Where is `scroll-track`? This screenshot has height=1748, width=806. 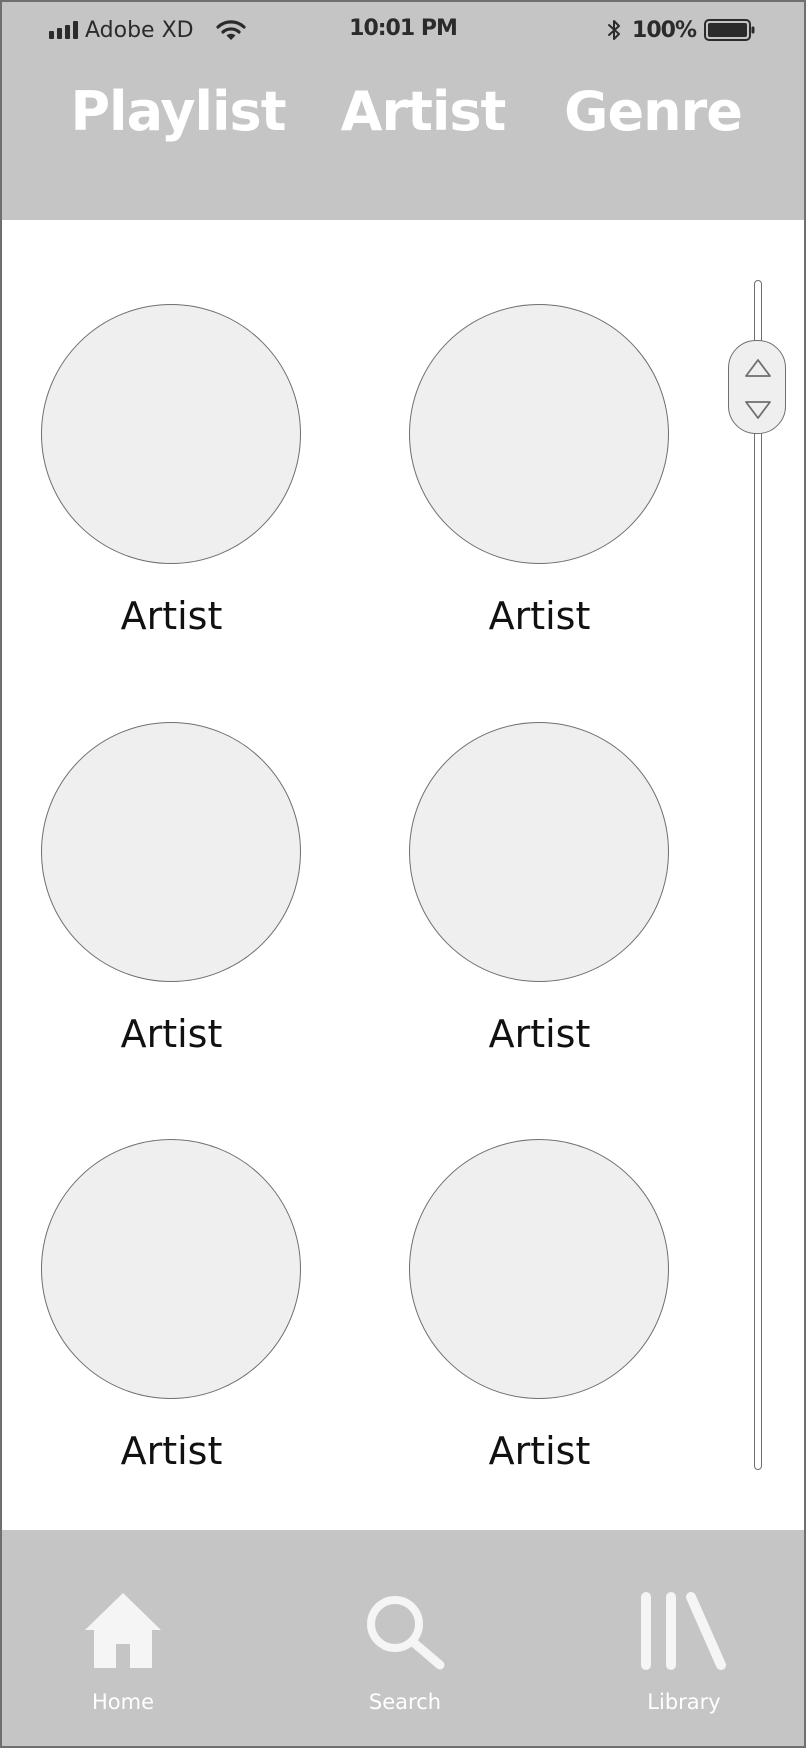
scroll-track is located at coordinates (758, 875).